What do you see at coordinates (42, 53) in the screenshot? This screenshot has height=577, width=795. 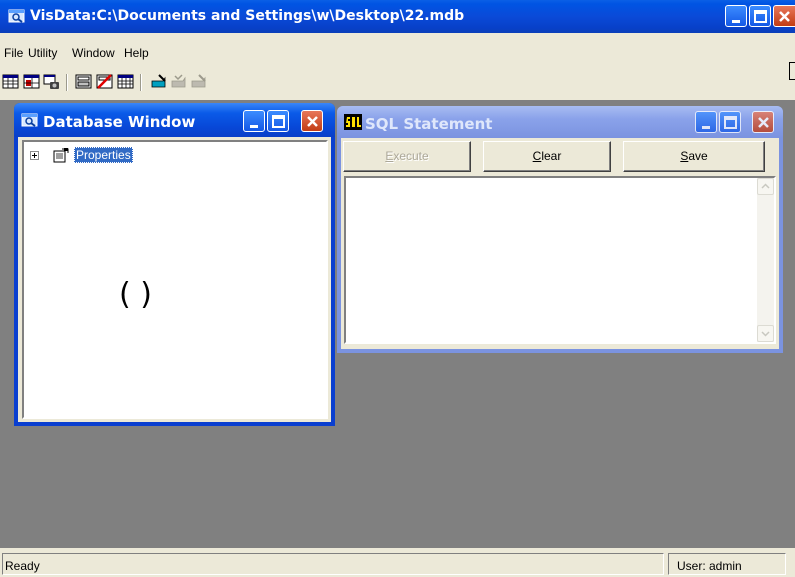 I see `menu-utility: Utility` at bounding box center [42, 53].